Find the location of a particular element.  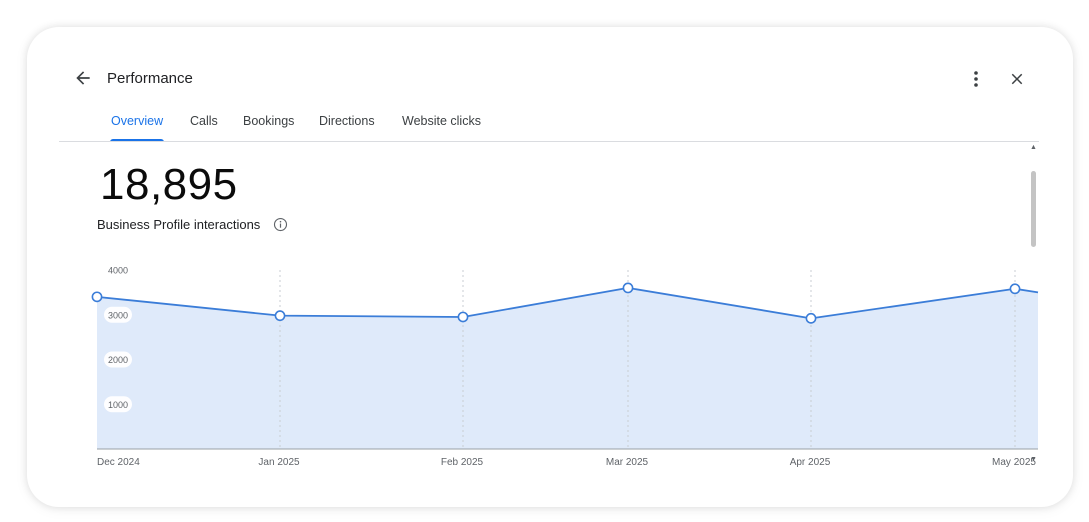

x-tick-label: Feb 2025 is located at coordinates (462, 462).